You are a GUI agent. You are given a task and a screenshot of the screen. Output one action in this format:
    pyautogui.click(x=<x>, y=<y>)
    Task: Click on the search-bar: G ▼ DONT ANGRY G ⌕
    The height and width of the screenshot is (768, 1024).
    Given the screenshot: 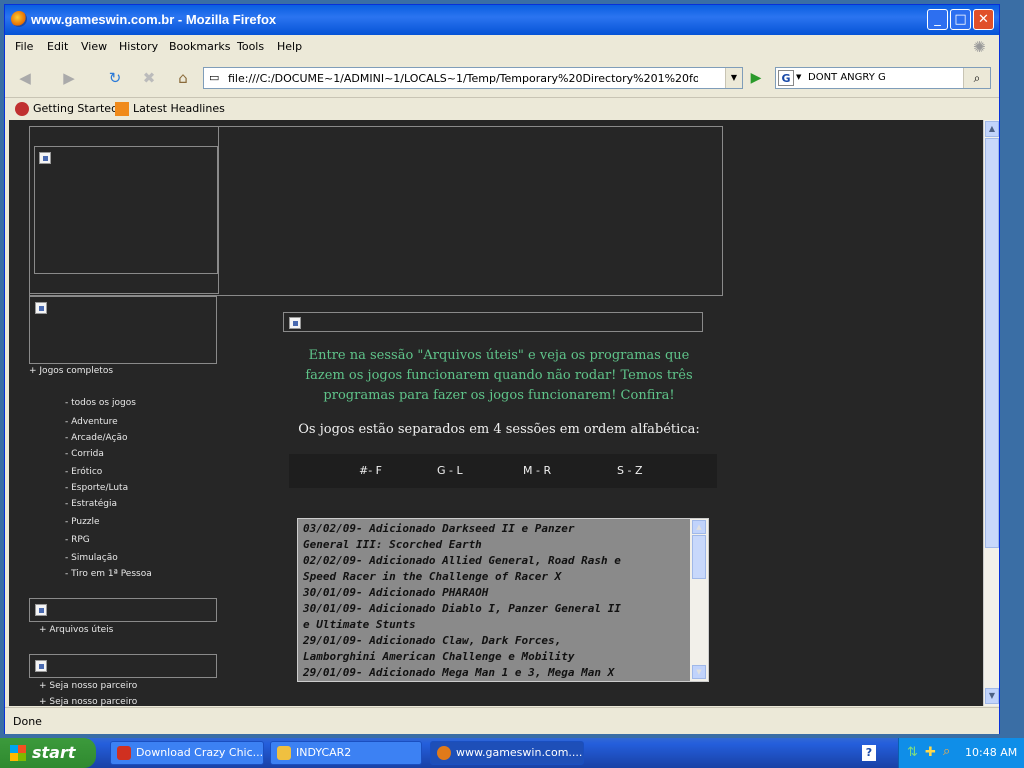 What is the action you would take?
    pyautogui.click(x=883, y=78)
    